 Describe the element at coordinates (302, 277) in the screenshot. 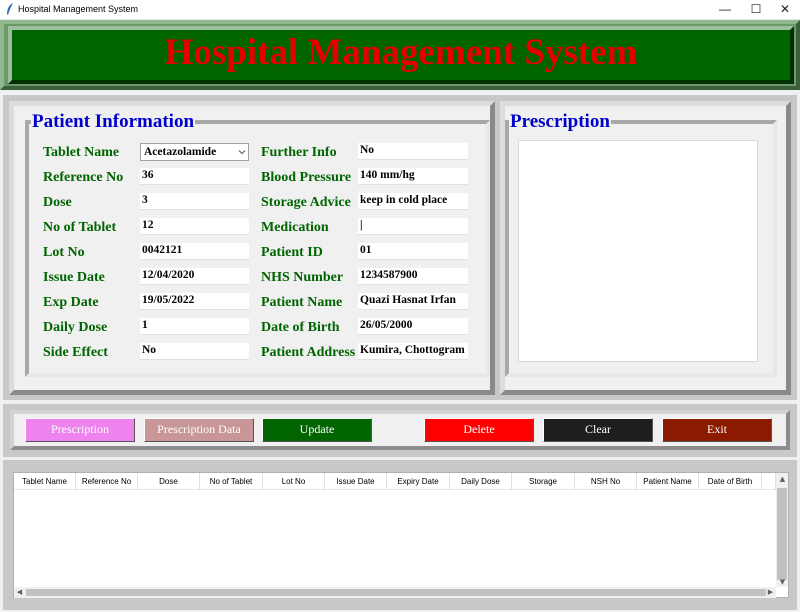

I see `nhs-number-label: NHS Number` at that location.